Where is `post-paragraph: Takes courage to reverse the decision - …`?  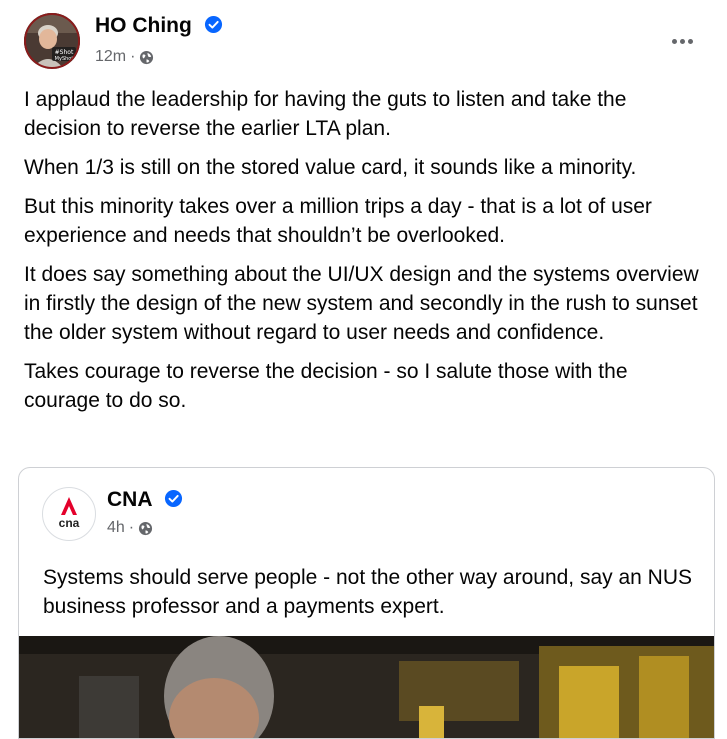 post-paragraph: Takes courage to reverse the decision - … is located at coordinates (326, 386).